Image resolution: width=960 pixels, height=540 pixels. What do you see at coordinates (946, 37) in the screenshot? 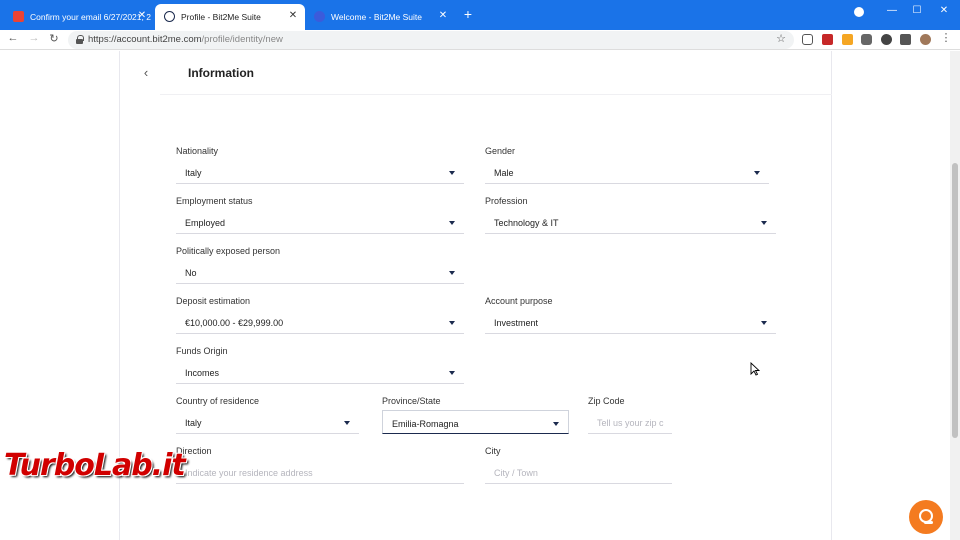
I see `menu-icon: ⋮` at bounding box center [946, 37].